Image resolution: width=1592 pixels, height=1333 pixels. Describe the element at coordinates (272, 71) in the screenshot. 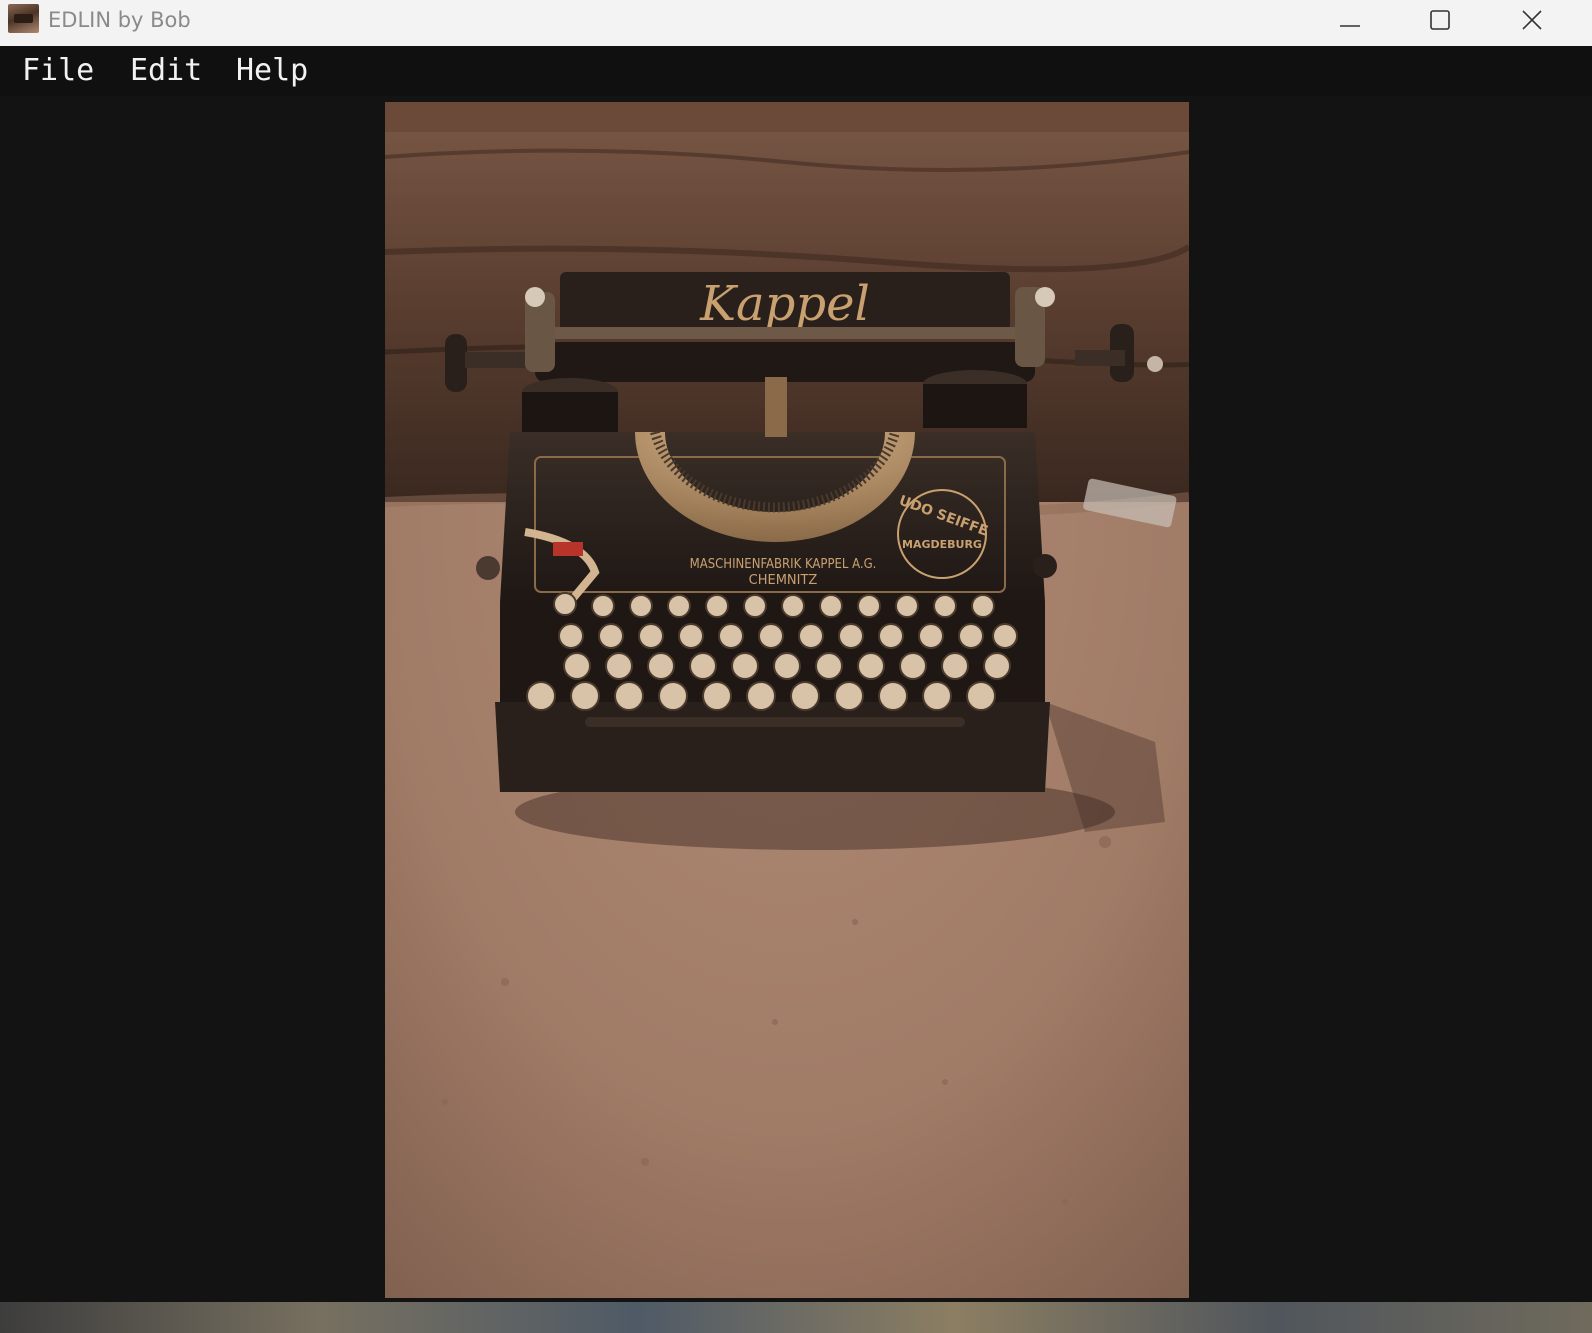

I see `menu-help: Help` at that location.